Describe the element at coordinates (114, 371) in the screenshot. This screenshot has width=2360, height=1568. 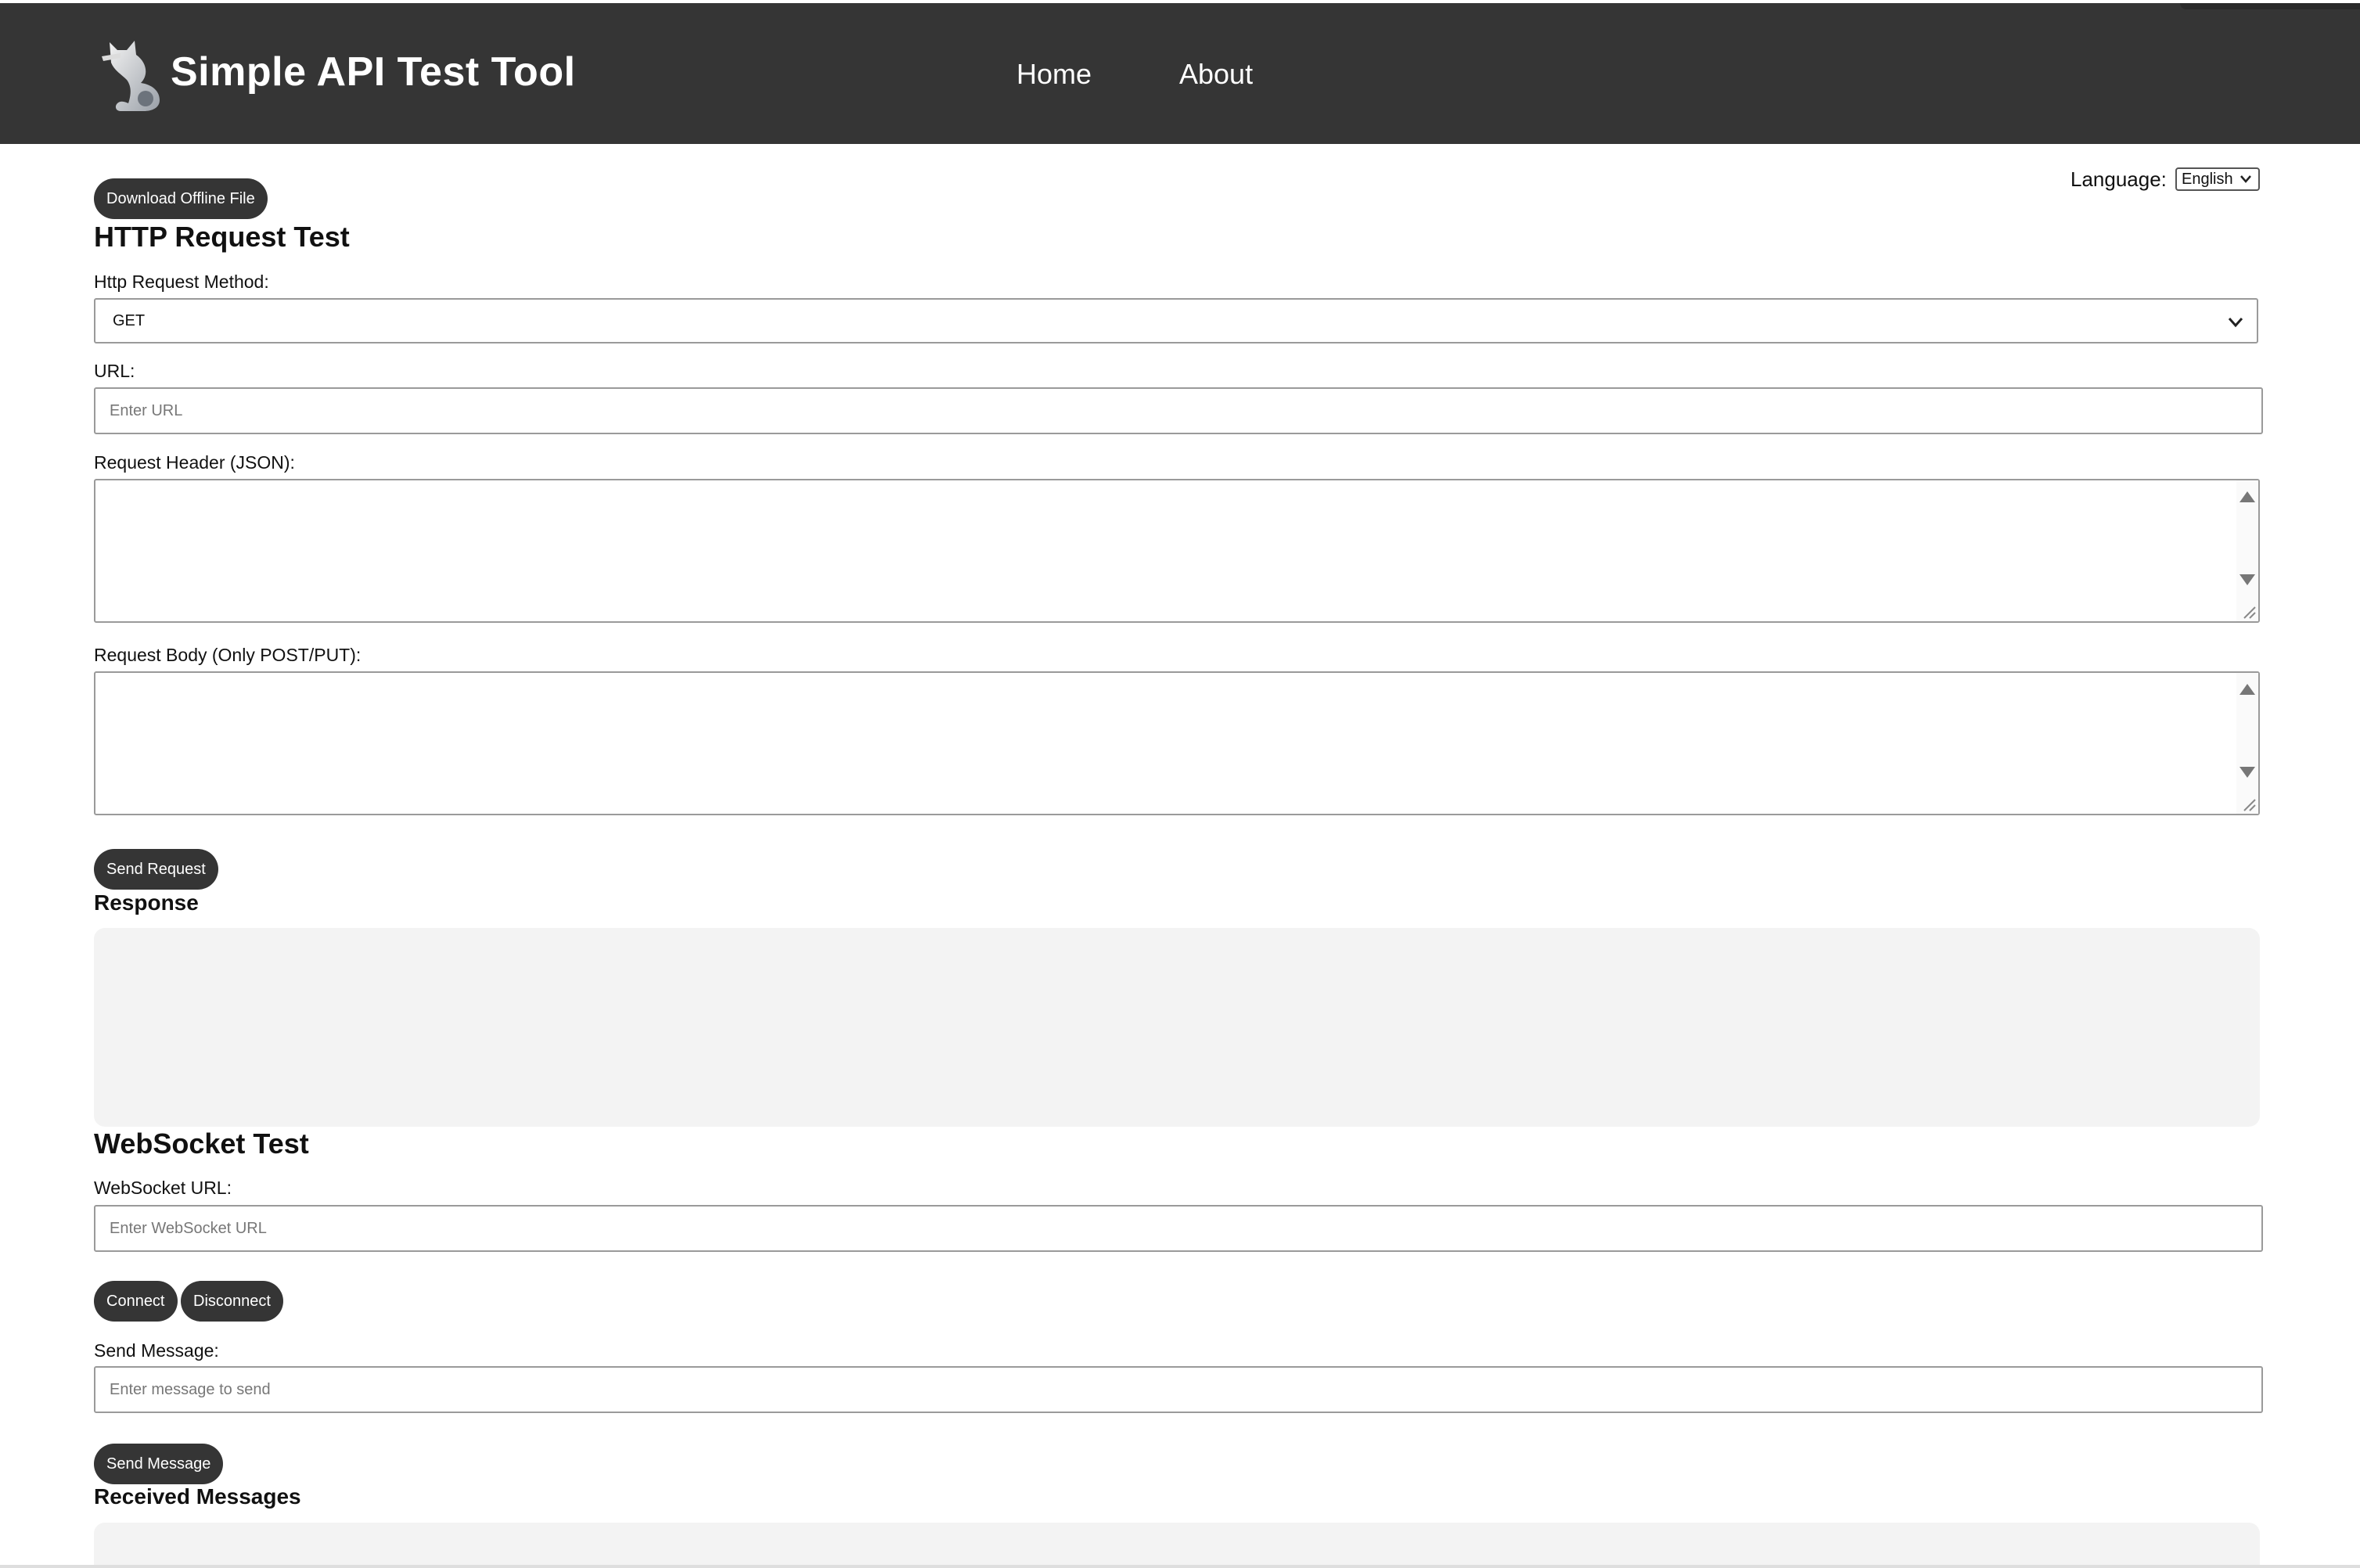
I see `url-label: URL:` at that location.